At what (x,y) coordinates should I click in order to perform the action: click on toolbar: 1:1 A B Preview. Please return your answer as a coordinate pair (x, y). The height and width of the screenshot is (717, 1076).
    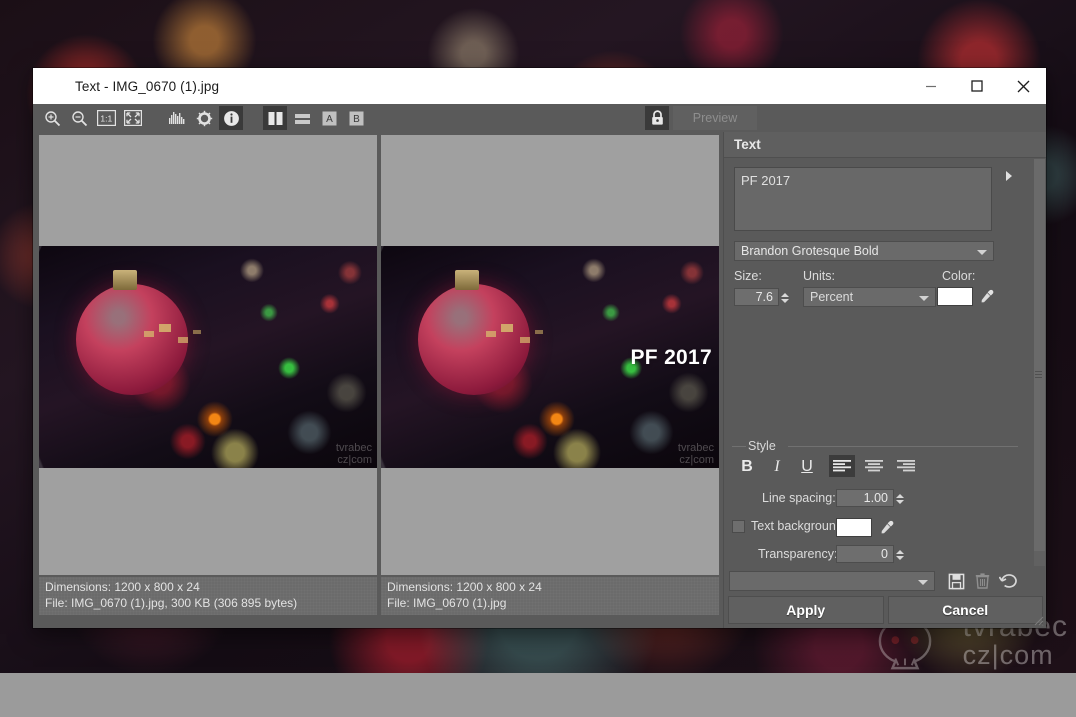
    Looking at the image, I should click on (539, 118).